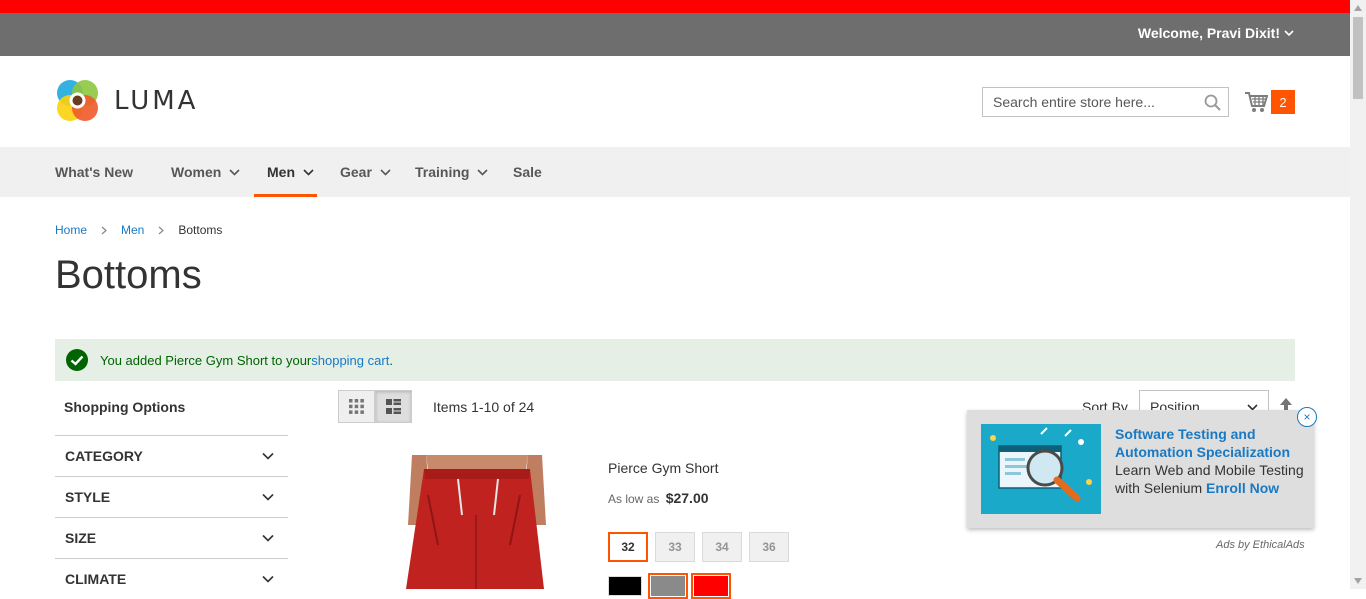 The height and width of the screenshot is (599, 1366). I want to click on nav-item-label: What's New, so click(94, 172).